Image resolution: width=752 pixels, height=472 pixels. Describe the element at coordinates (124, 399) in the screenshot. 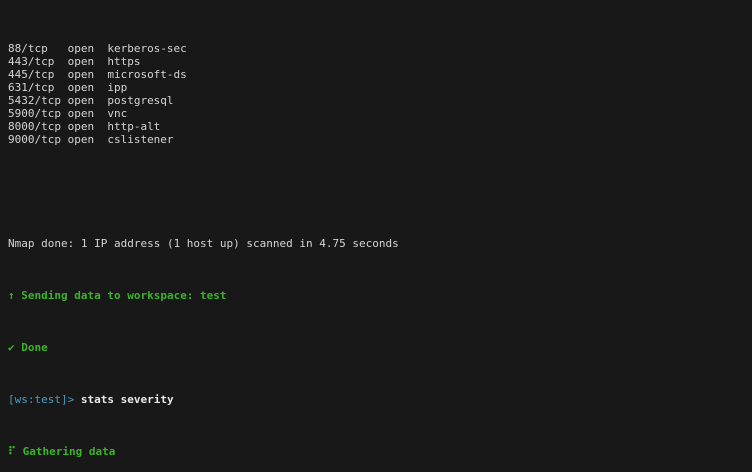

I see `typed-command: stats severity` at that location.